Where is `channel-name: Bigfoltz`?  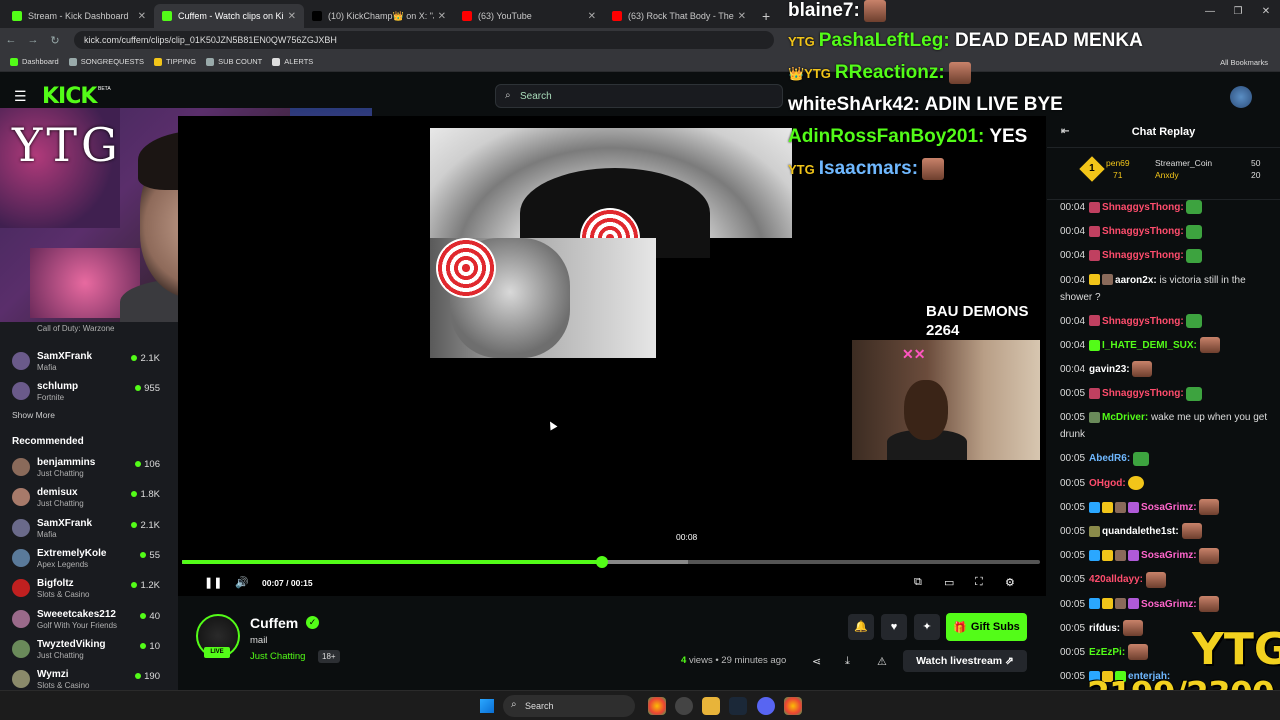 channel-name: Bigfoltz is located at coordinates (55, 584).